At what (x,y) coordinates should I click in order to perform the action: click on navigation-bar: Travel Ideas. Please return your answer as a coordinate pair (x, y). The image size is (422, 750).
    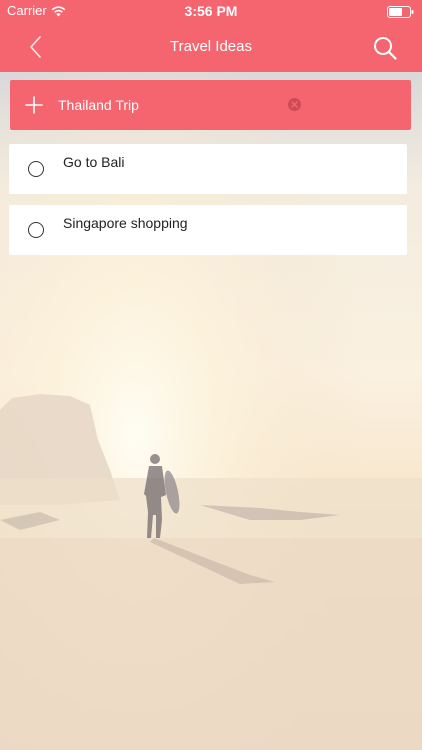
    Looking at the image, I should click on (211, 47).